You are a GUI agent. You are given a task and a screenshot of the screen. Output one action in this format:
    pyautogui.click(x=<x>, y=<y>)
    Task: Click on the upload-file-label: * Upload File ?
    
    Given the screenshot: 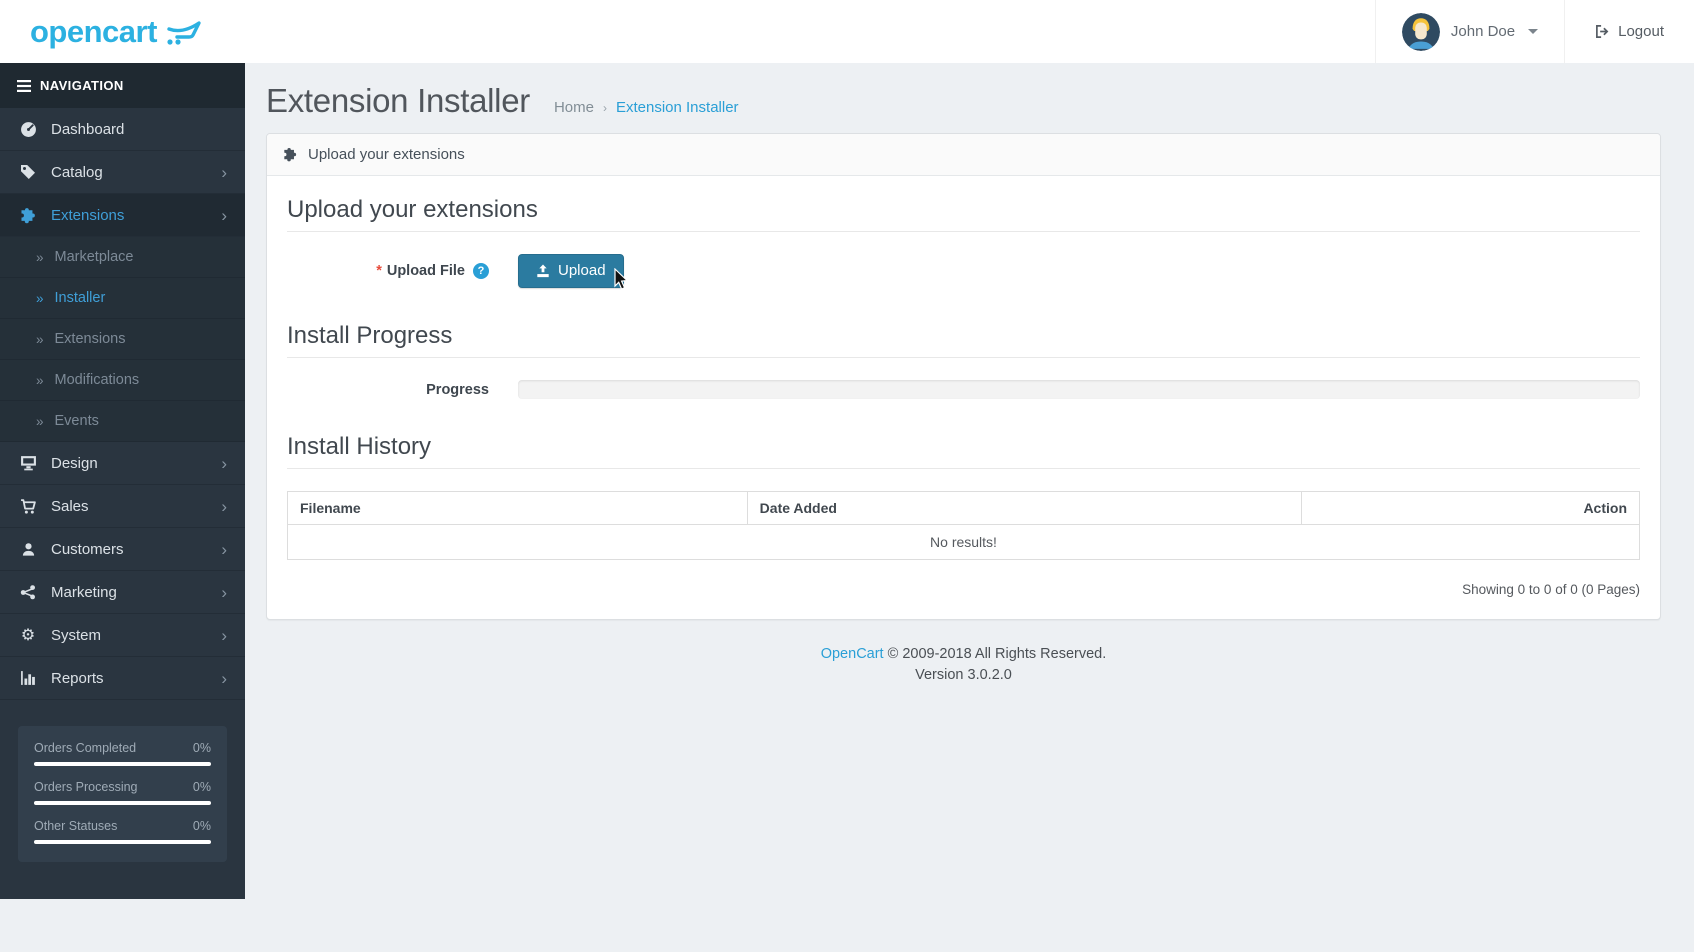 What is the action you would take?
    pyautogui.click(x=402, y=271)
    